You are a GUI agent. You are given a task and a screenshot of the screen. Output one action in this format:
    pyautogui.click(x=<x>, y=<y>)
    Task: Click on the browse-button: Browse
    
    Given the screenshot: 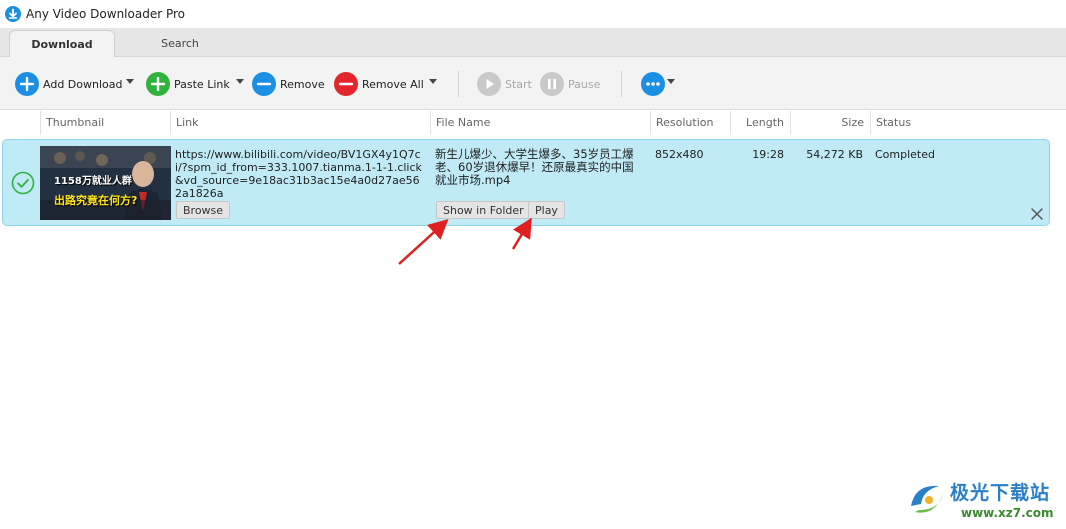 What is the action you would take?
    pyautogui.click(x=203, y=210)
    